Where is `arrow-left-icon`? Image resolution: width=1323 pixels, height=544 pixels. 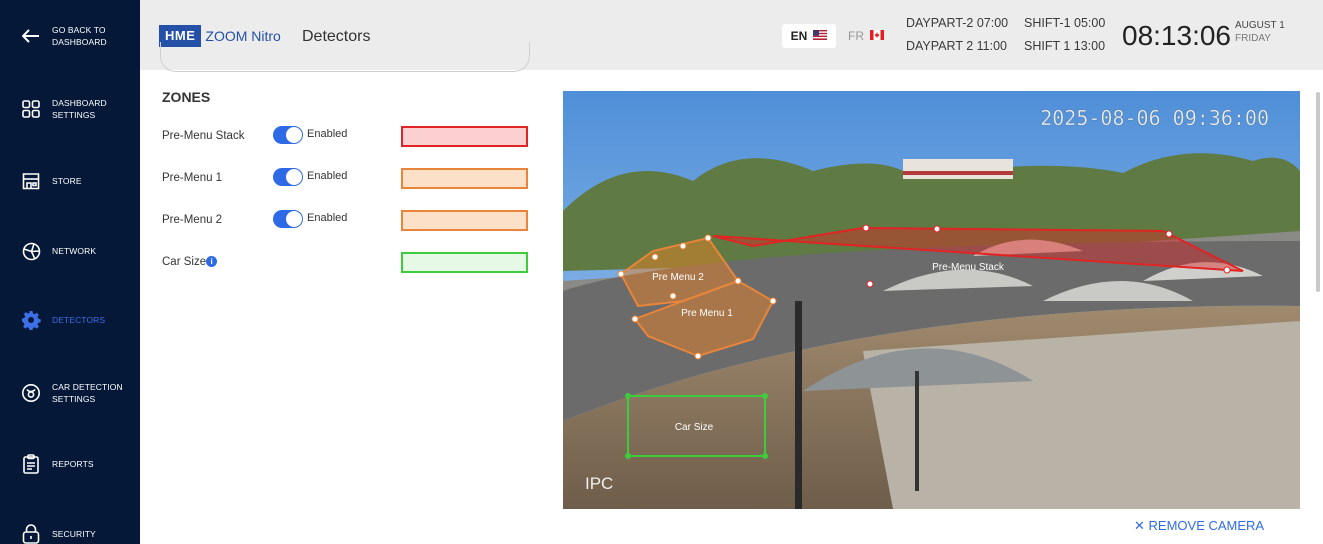
arrow-left-icon is located at coordinates (31, 36).